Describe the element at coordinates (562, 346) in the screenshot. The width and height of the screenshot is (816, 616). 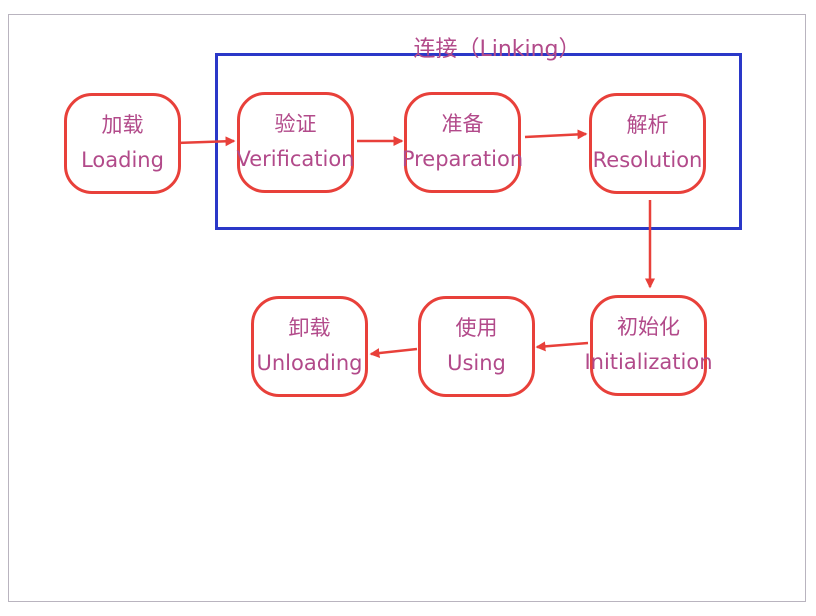
I see `arrow-initialization-to-using` at that location.